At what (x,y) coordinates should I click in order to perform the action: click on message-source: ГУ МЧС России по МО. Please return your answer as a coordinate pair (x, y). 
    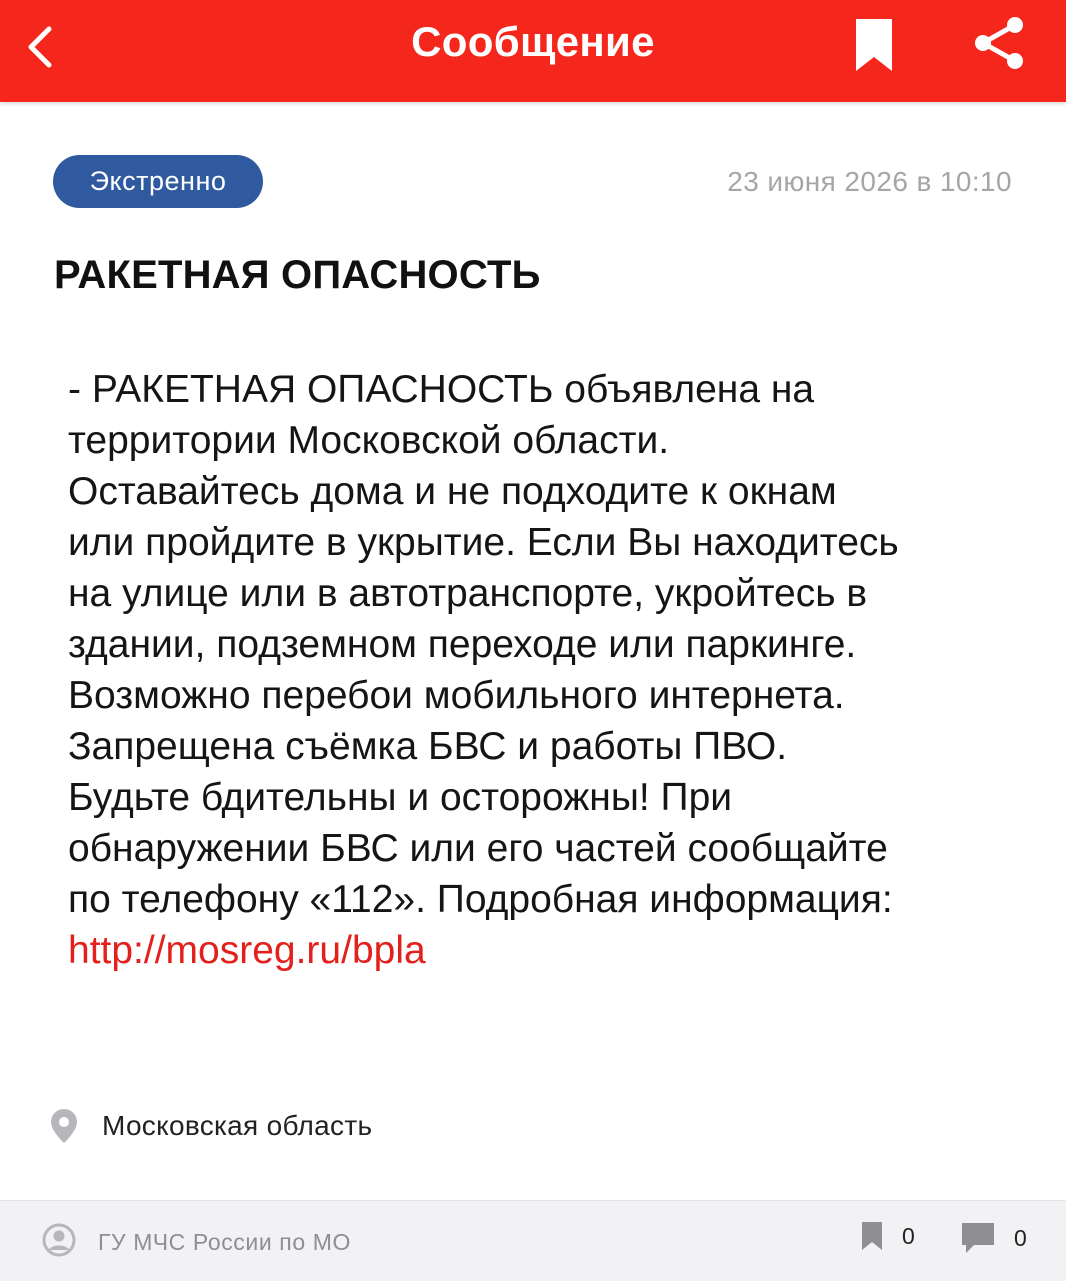
    Looking at the image, I should click on (196, 1242).